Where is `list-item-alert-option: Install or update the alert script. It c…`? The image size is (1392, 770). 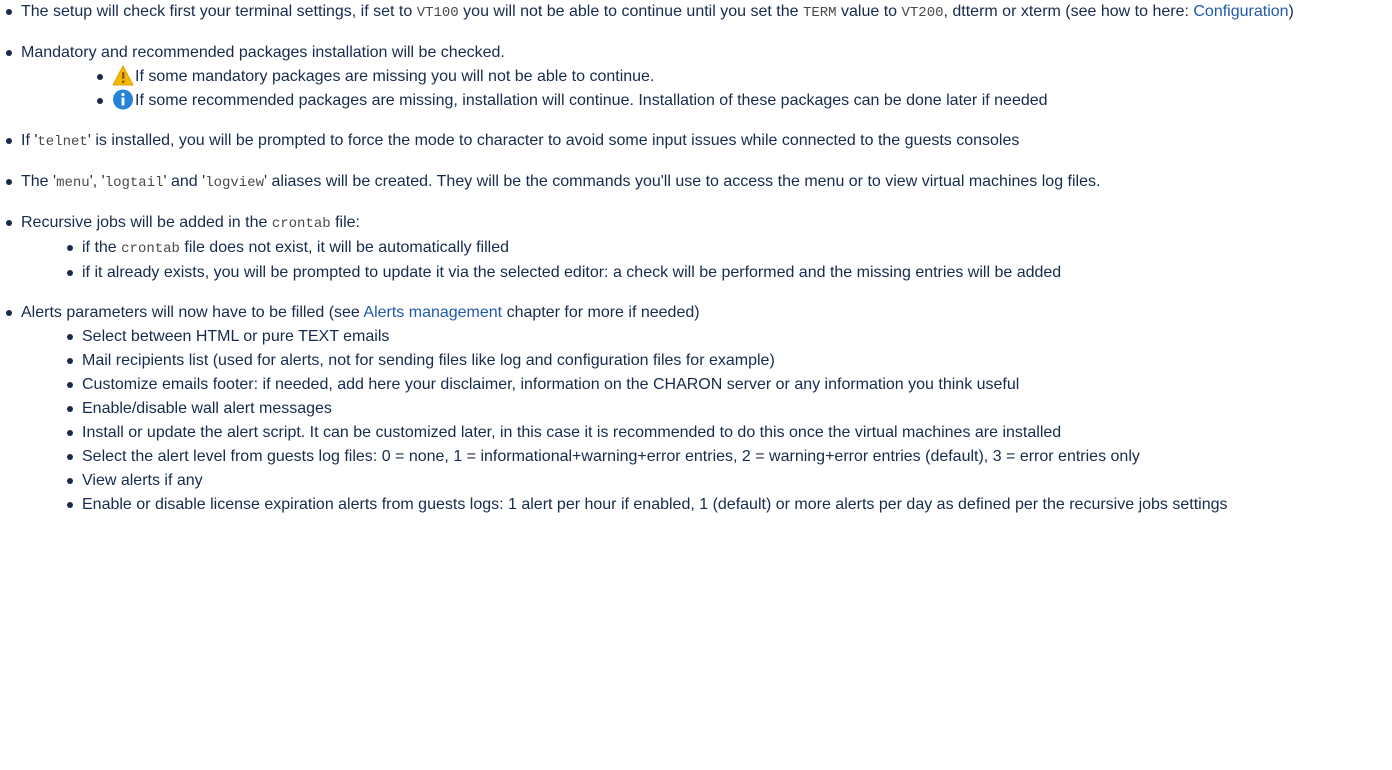
list-item-alert-option: Install or update the alert script. It c… is located at coordinates (706, 433).